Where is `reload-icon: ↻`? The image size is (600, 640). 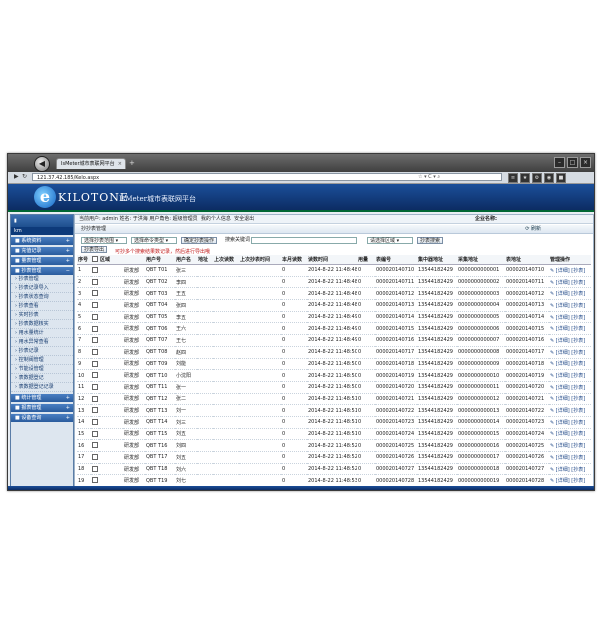 reload-icon: ↻ is located at coordinates (24, 176).